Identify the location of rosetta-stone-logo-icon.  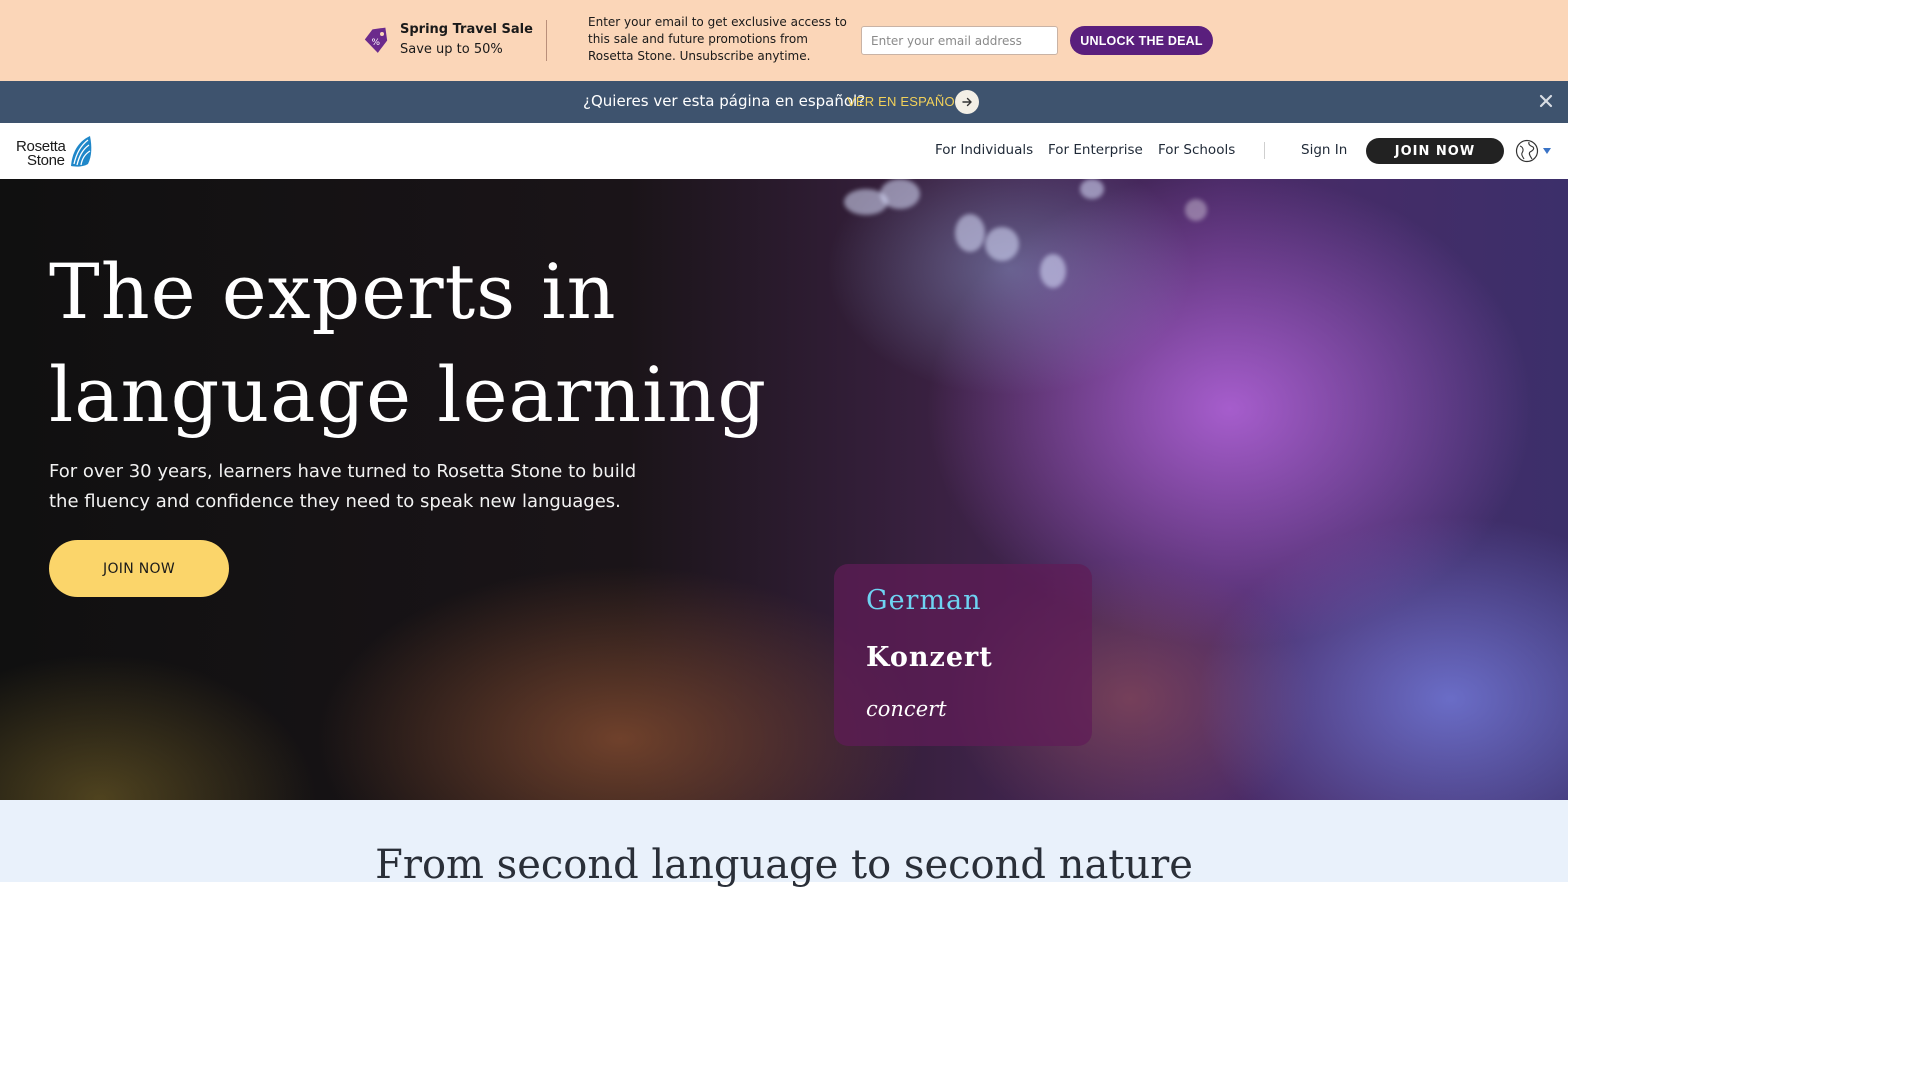
(81, 151).